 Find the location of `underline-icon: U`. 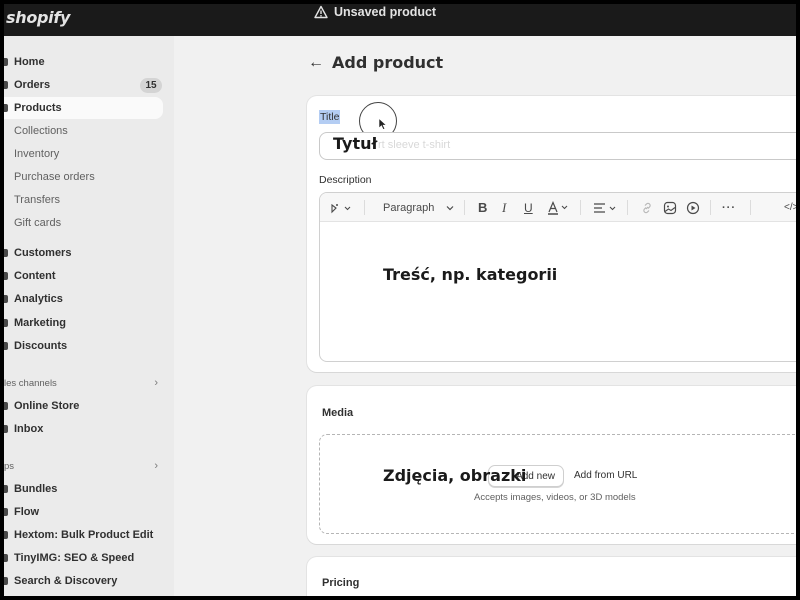

underline-icon: U is located at coordinates (528, 207).